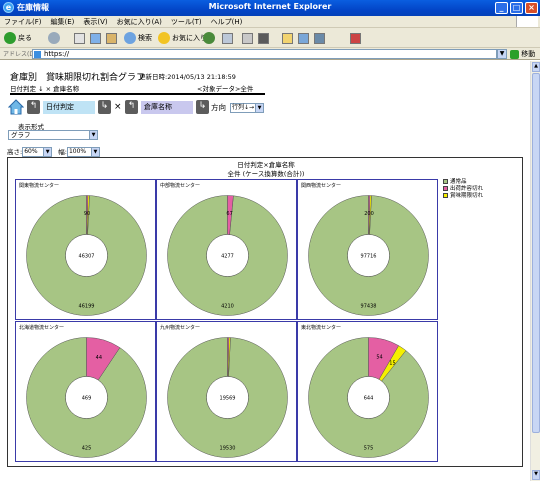 This screenshot has height=481, width=540. I want to click on legend-item: 賞味期限切れ, so click(463, 196).